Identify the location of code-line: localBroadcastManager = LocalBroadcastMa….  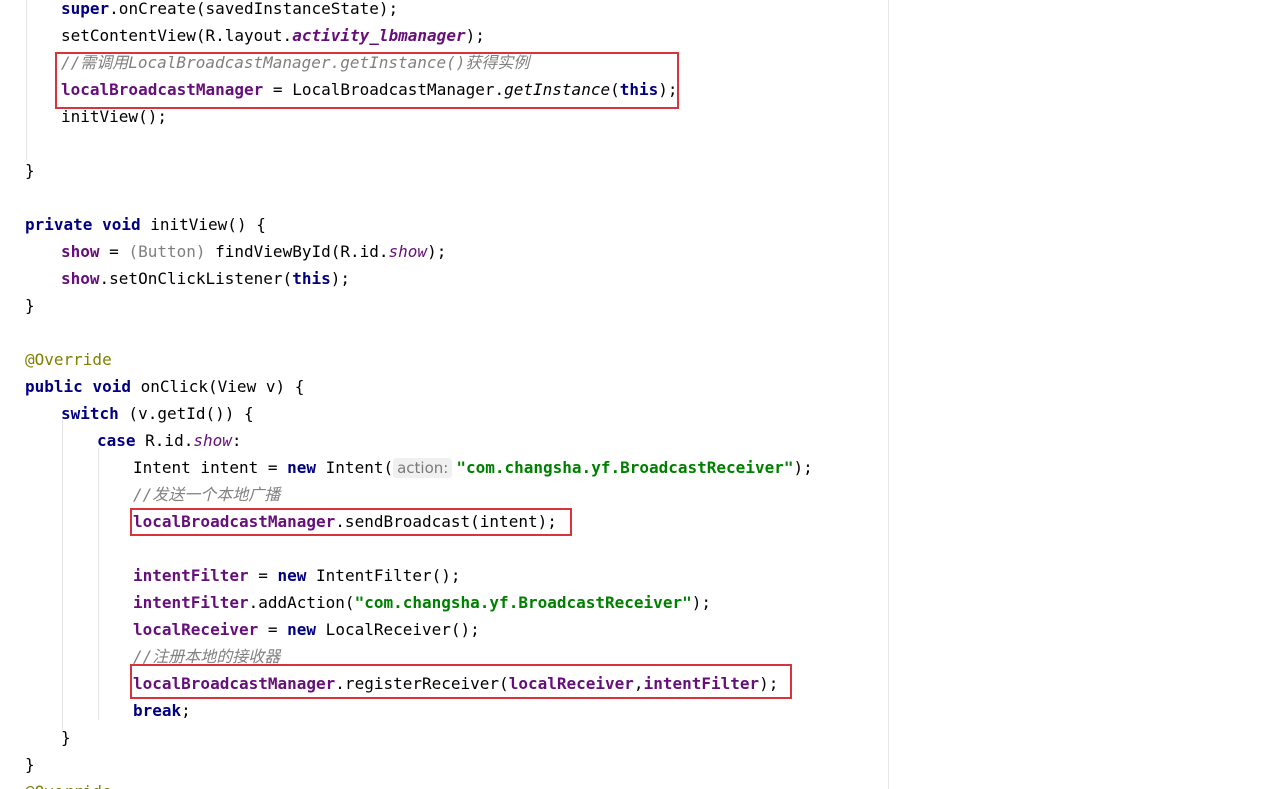
(369, 89).